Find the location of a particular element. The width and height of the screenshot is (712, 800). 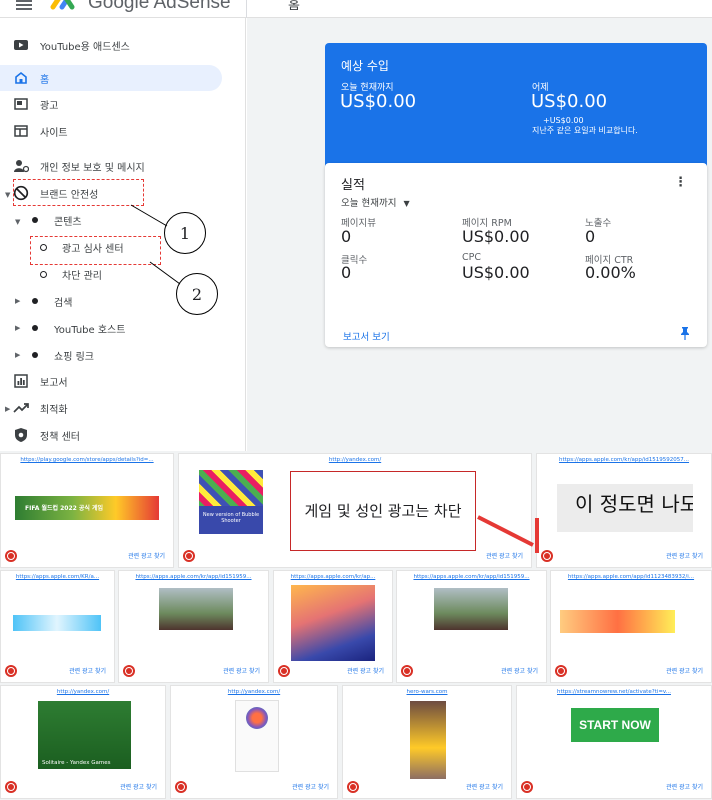

privacy-icon is located at coordinates (21, 166).